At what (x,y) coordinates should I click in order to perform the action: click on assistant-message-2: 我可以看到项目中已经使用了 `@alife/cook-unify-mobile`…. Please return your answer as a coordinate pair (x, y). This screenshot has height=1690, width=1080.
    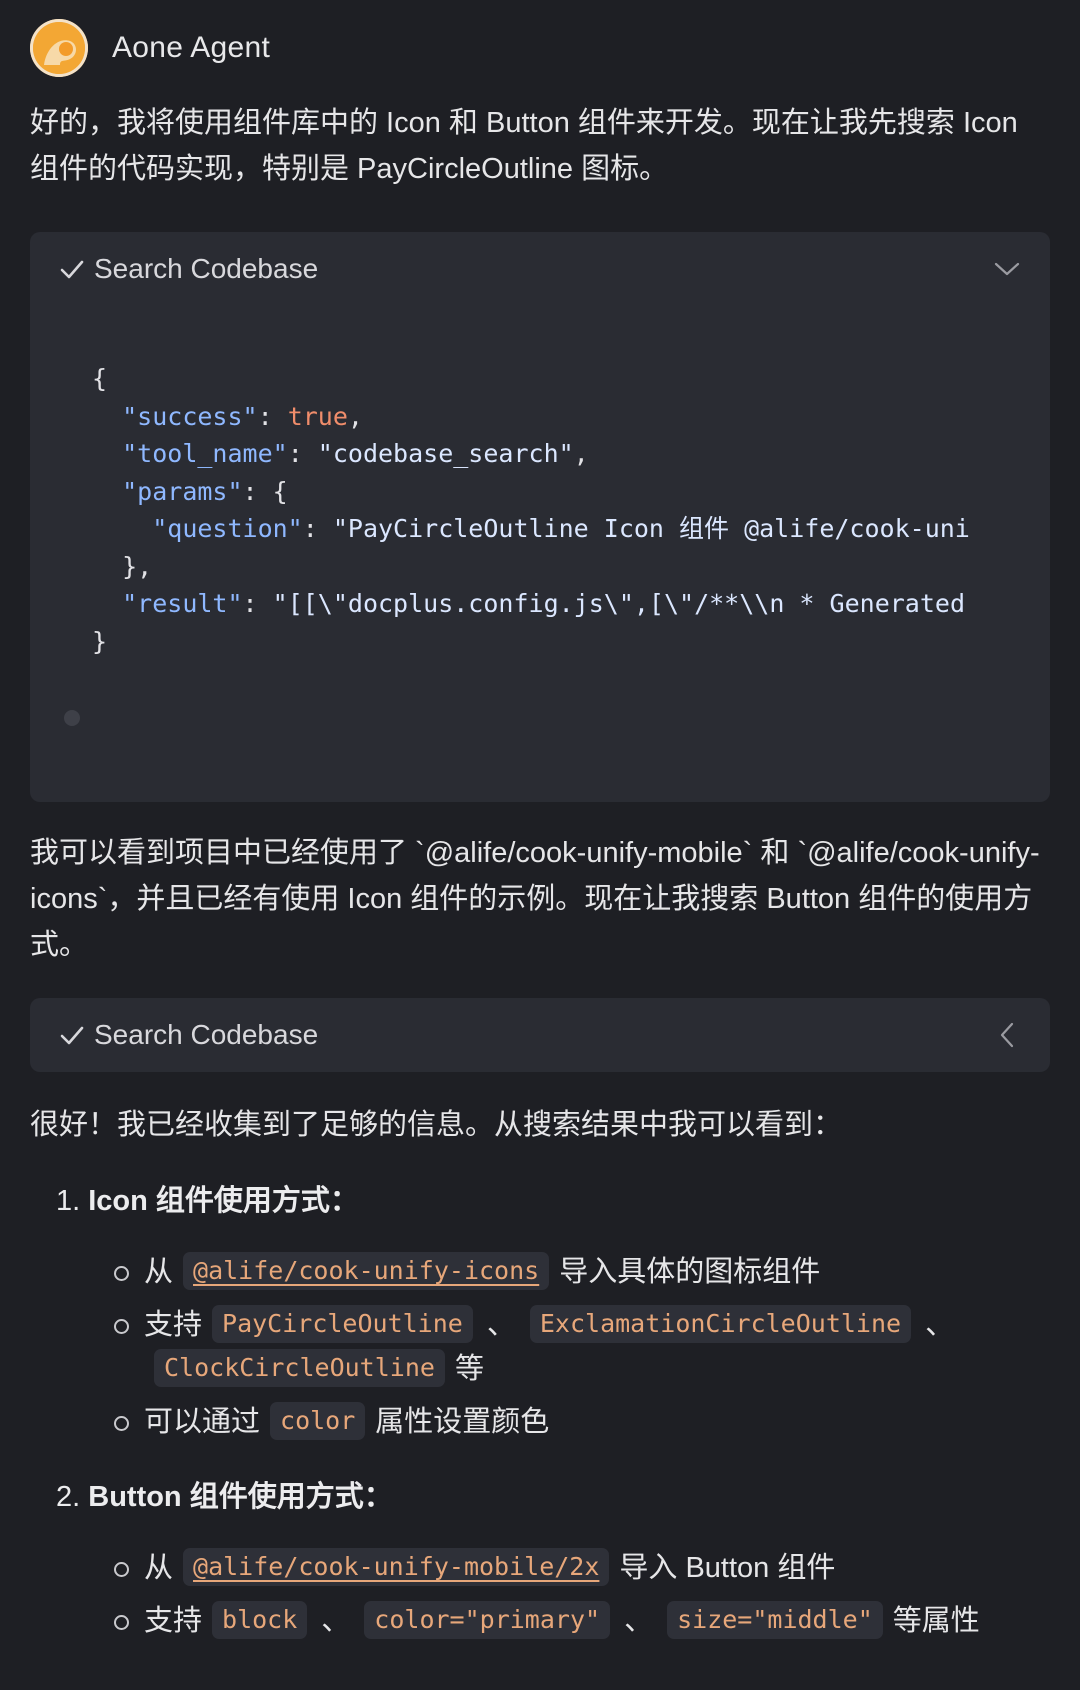
    Looking at the image, I should click on (535, 899).